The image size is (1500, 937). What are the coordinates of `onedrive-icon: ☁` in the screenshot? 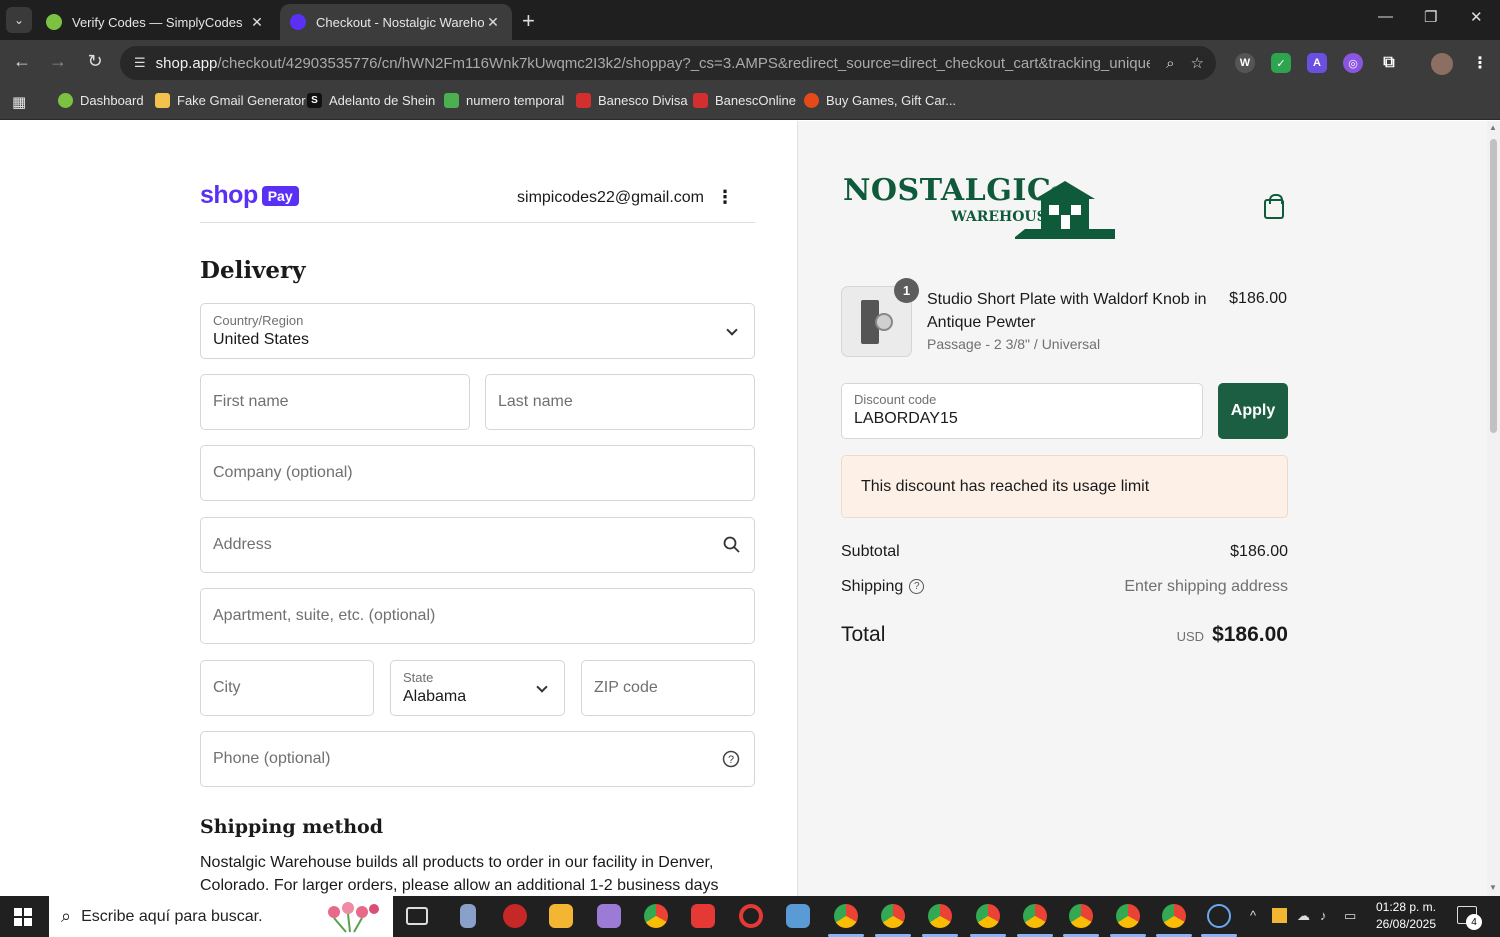 It's located at (1303, 916).